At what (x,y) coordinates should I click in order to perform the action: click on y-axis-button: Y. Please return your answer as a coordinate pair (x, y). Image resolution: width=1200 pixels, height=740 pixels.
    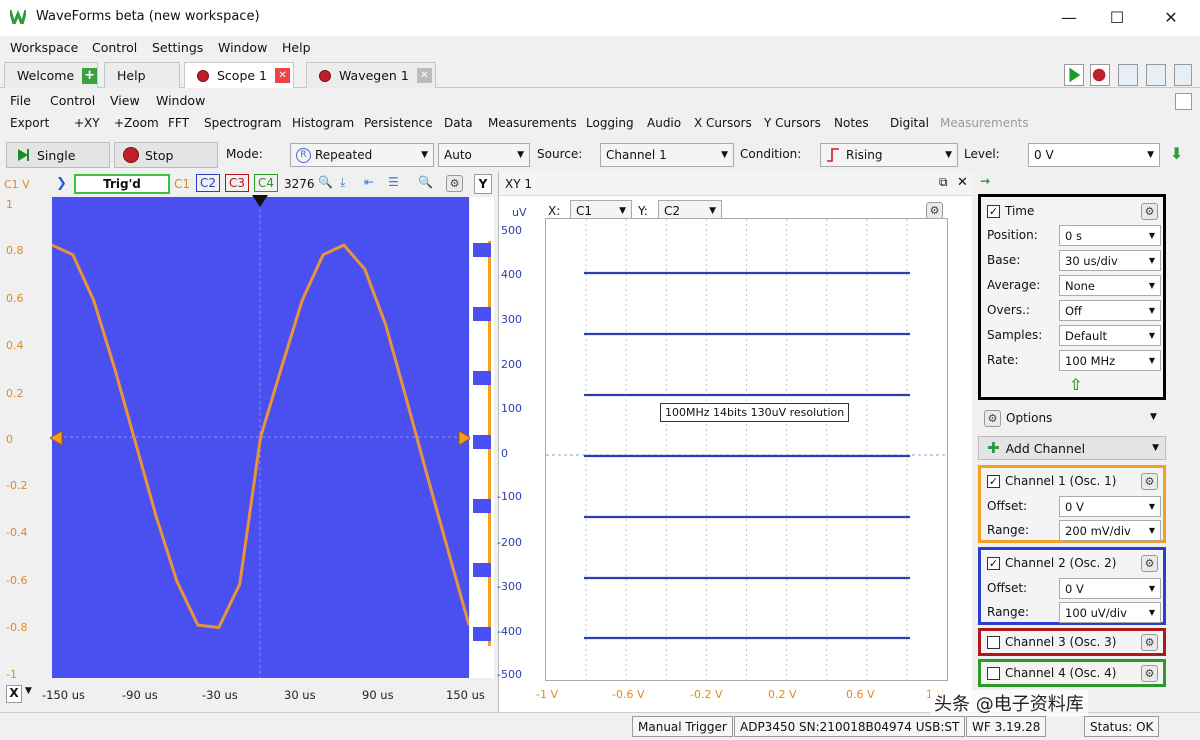
    Looking at the image, I should click on (483, 184).